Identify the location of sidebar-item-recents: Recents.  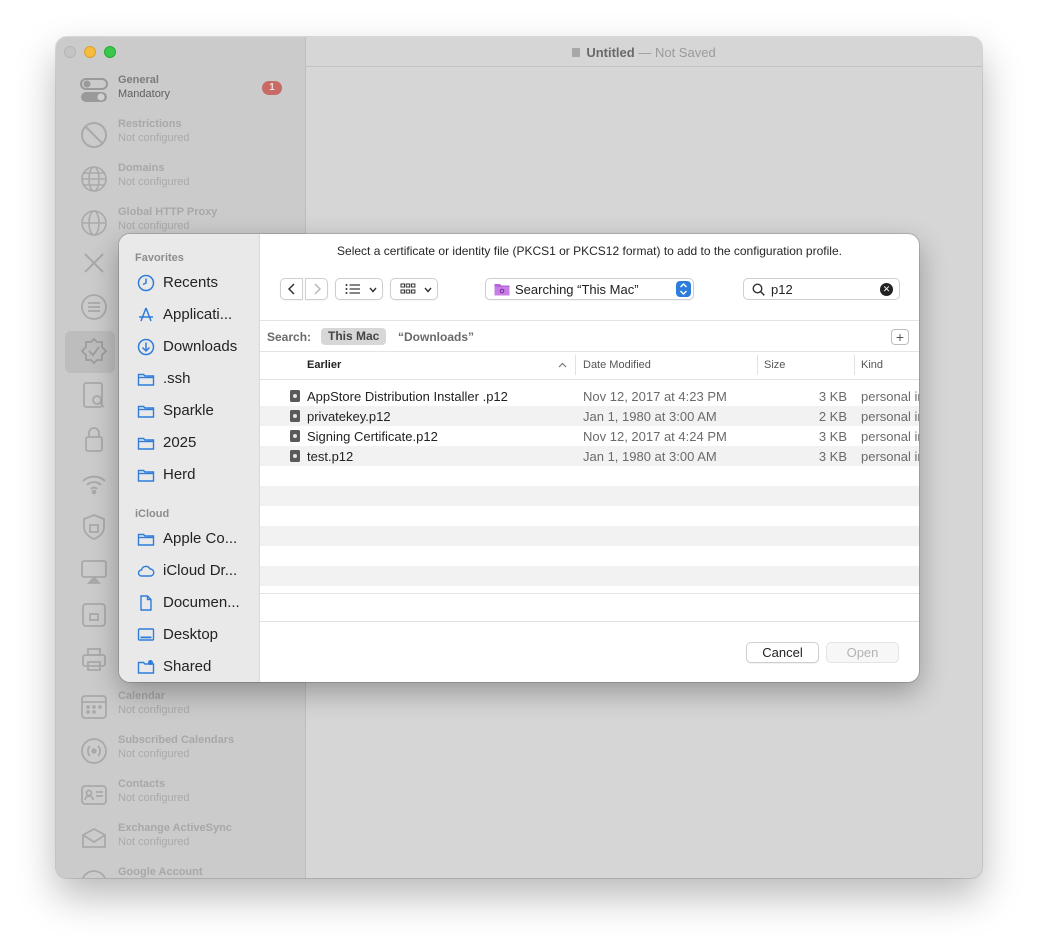
(194, 283).